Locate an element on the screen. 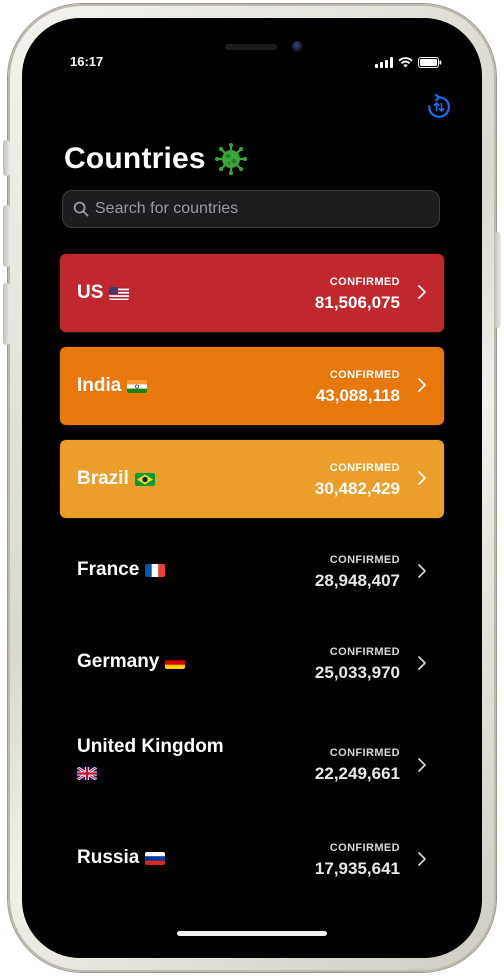 This screenshot has height=976, width=504. search-input is located at coordinates (264, 209).